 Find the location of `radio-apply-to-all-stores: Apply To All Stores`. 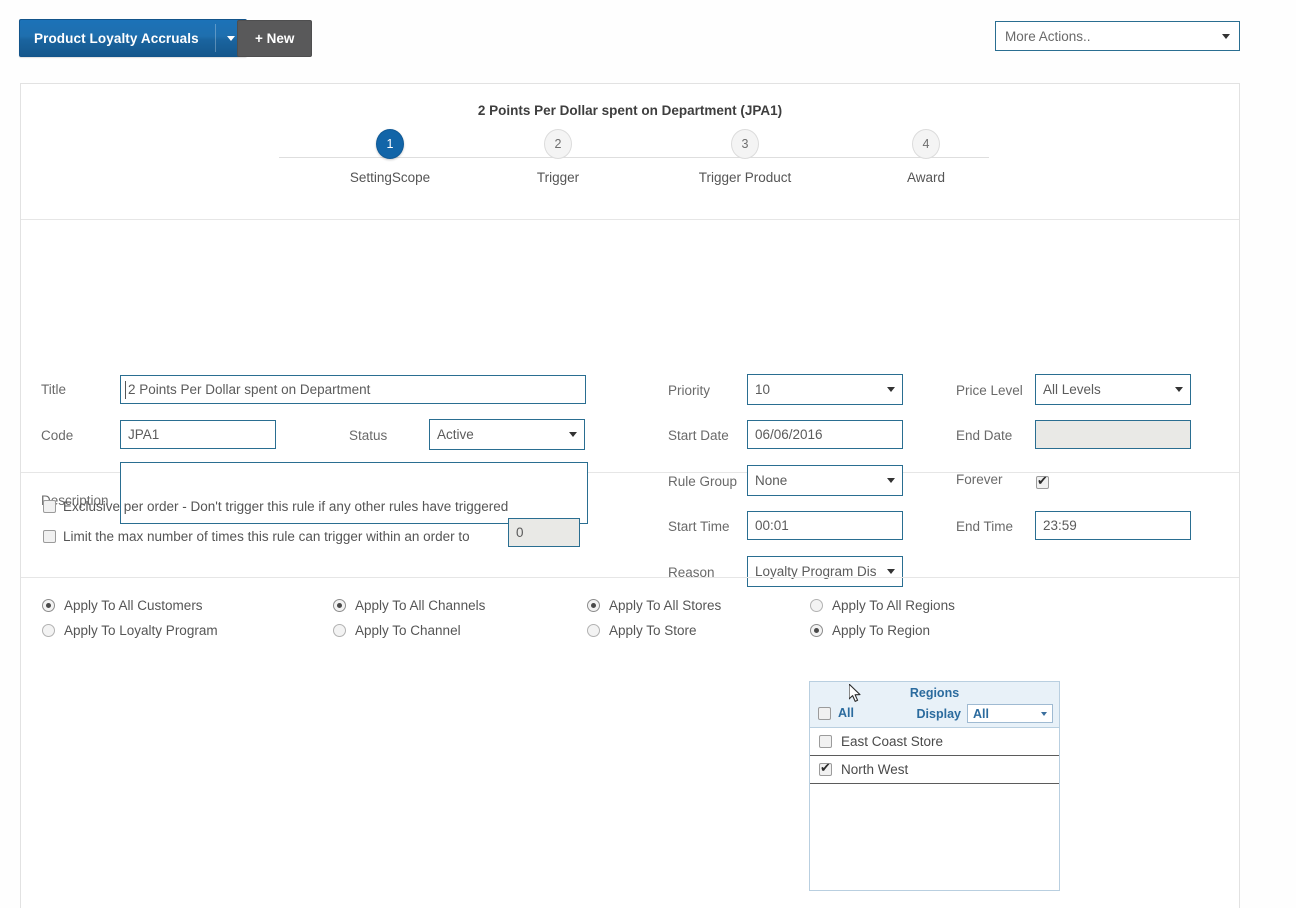

radio-apply-to-all-stores: Apply To All Stores is located at coordinates (654, 605).